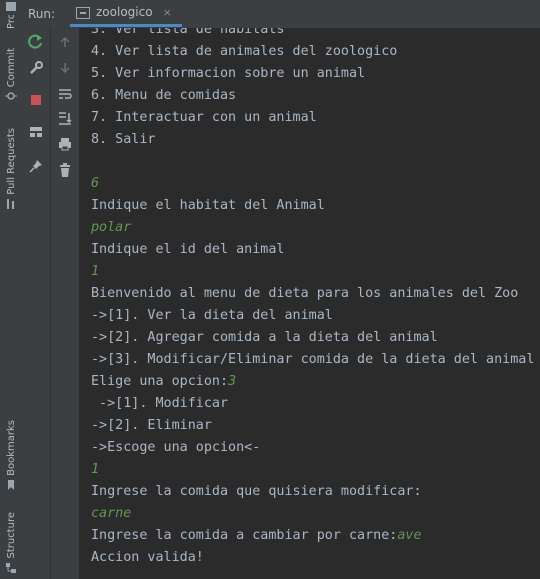  I want to click on console-line-text: ->[1]. Modificar, so click(160, 403).